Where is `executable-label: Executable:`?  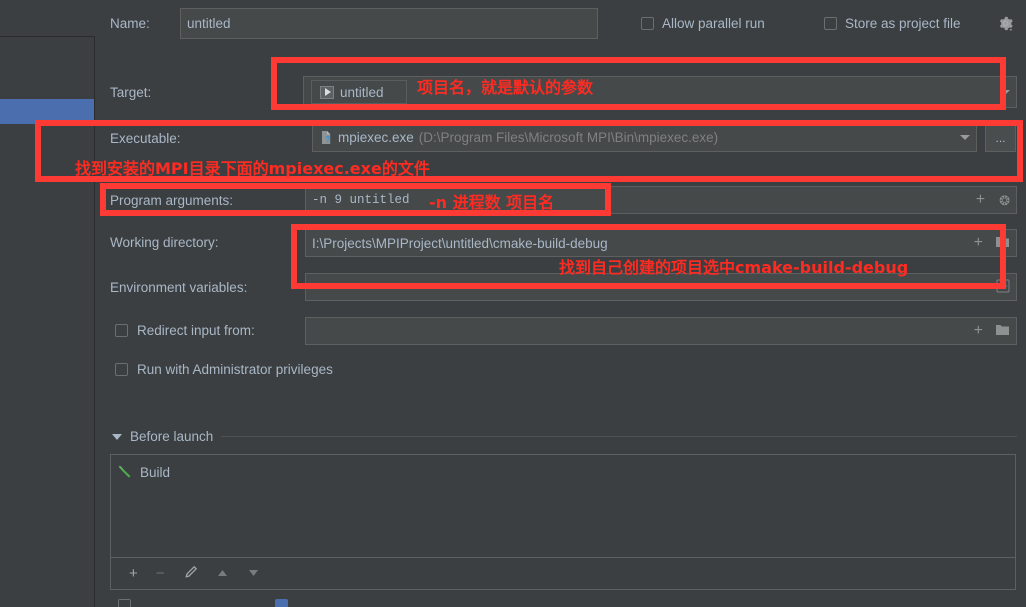
executable-label: Executable: is located at coordinates (145, 138).